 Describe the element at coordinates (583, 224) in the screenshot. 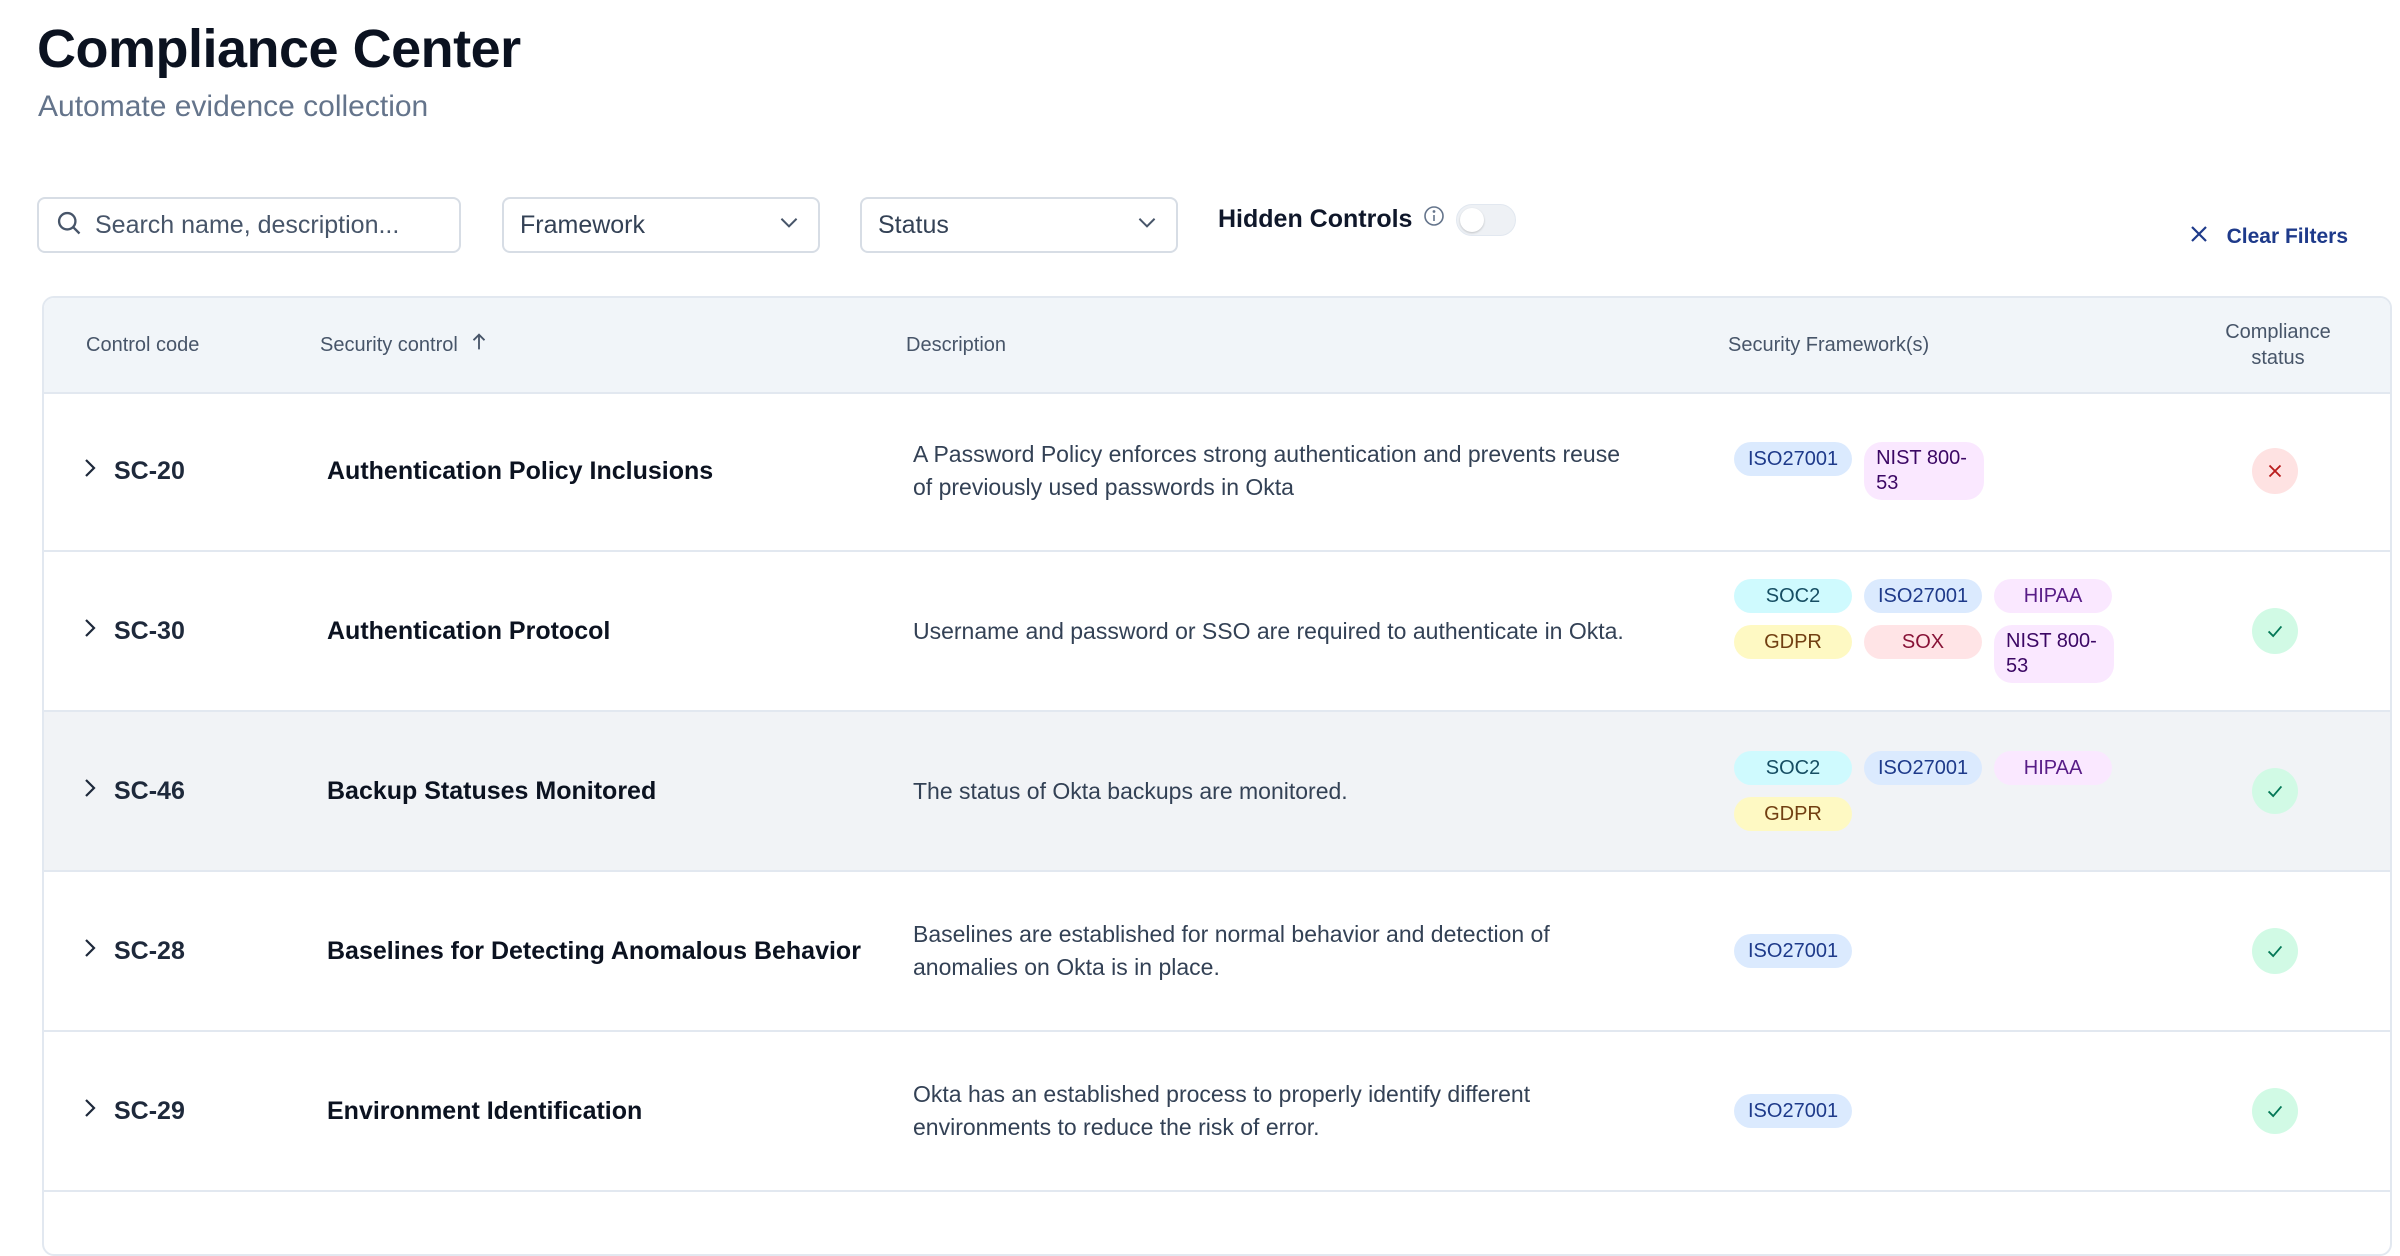

I see `framework-select-label: Framework` at that location.